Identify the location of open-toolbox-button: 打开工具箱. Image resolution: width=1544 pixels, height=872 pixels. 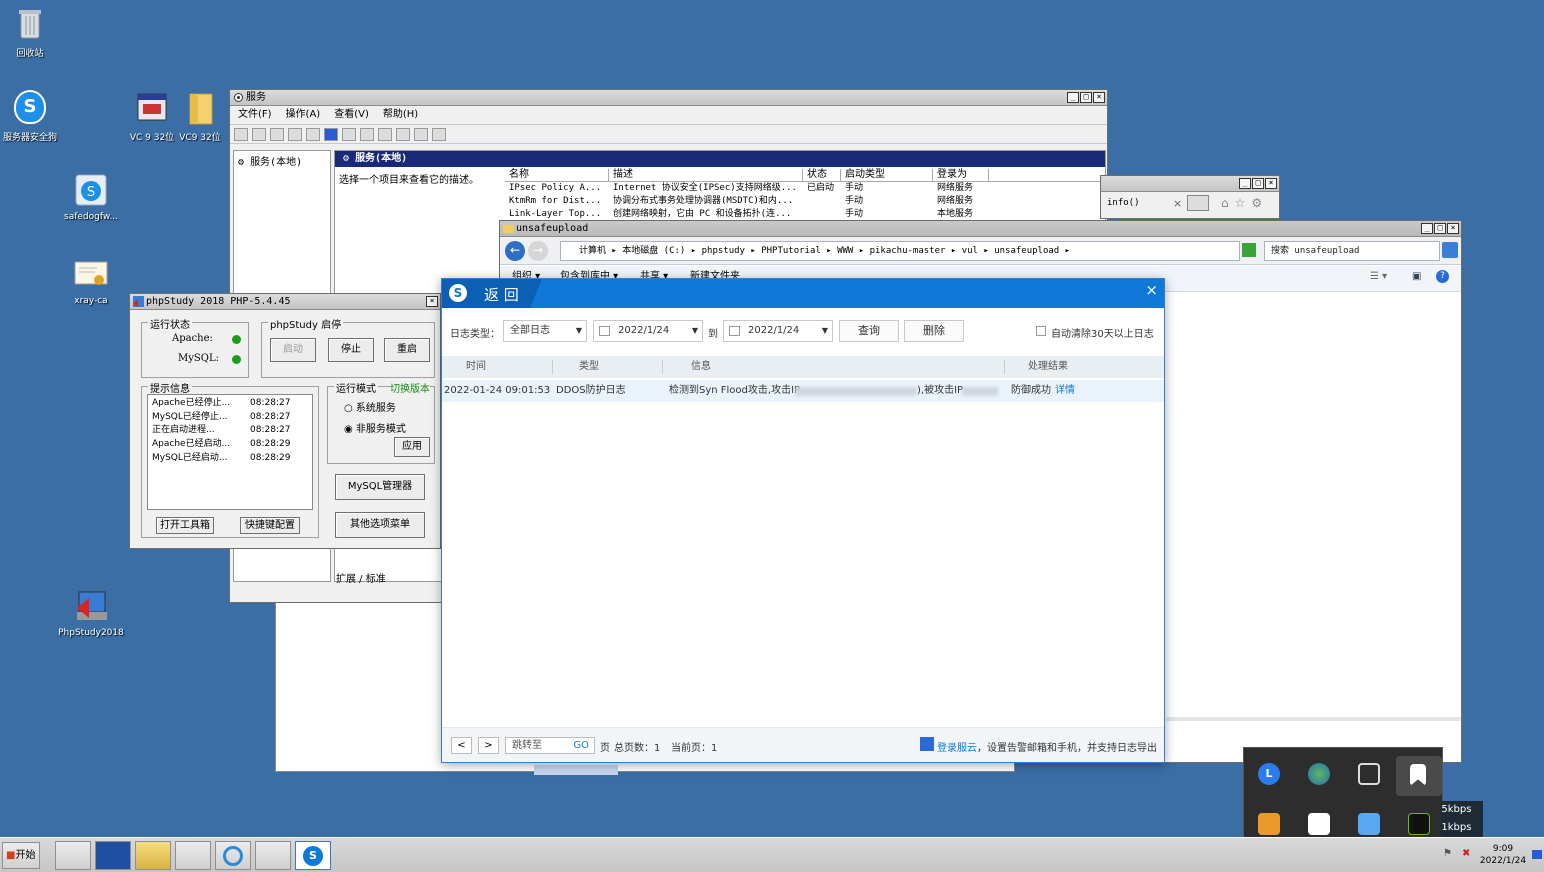
(185, 525).